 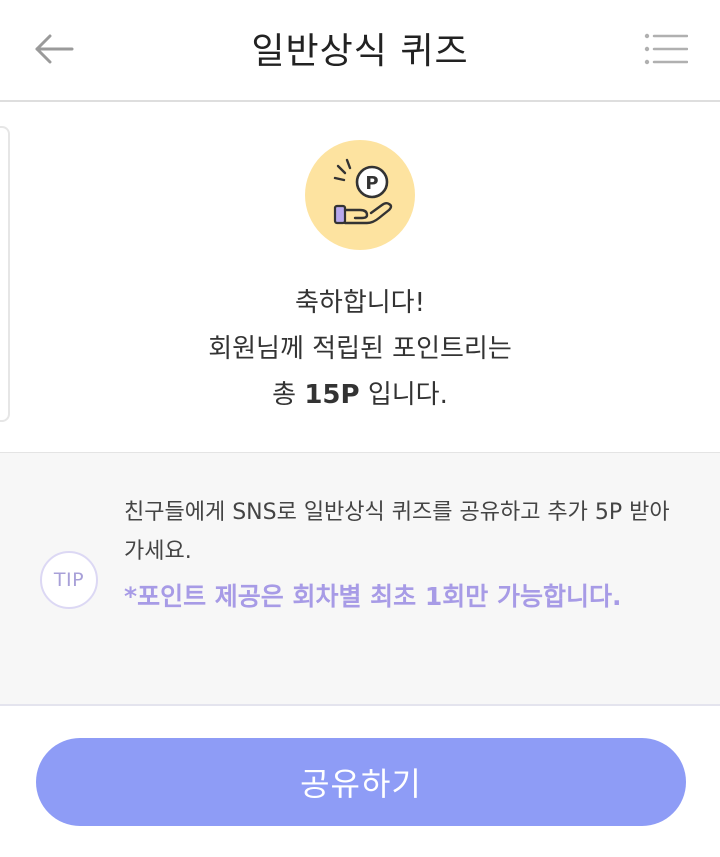 What do you see at coordinates (397, 532) in the screenshot?
I see `tip-description: 친구들에게 SNS로 일반상식 퀴즈를 공유하고 추가 5P 받아가세요.` at bounding box center [397, 532].